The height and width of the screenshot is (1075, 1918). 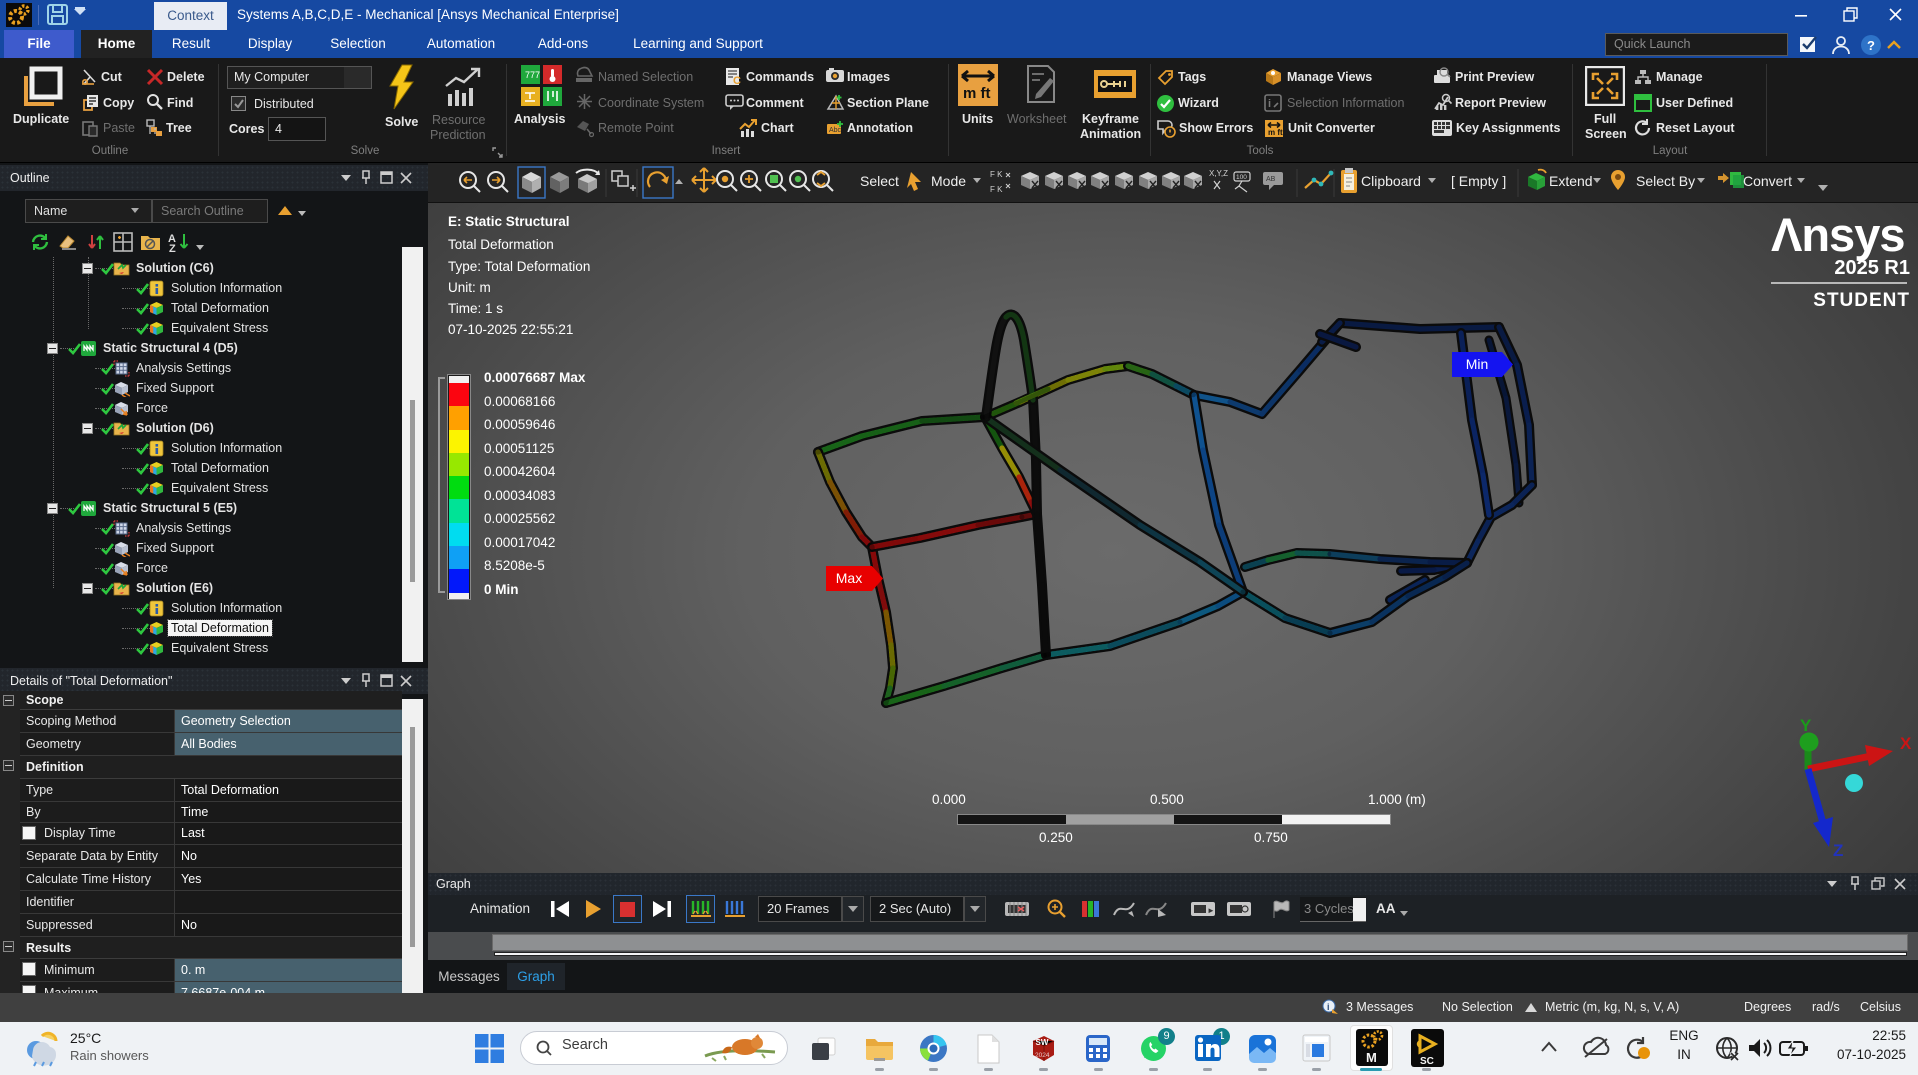 What do you see at coordinates (835, 130) in the screenshot?
I see `svg-text: Abc` at bounding box center [835, 130].